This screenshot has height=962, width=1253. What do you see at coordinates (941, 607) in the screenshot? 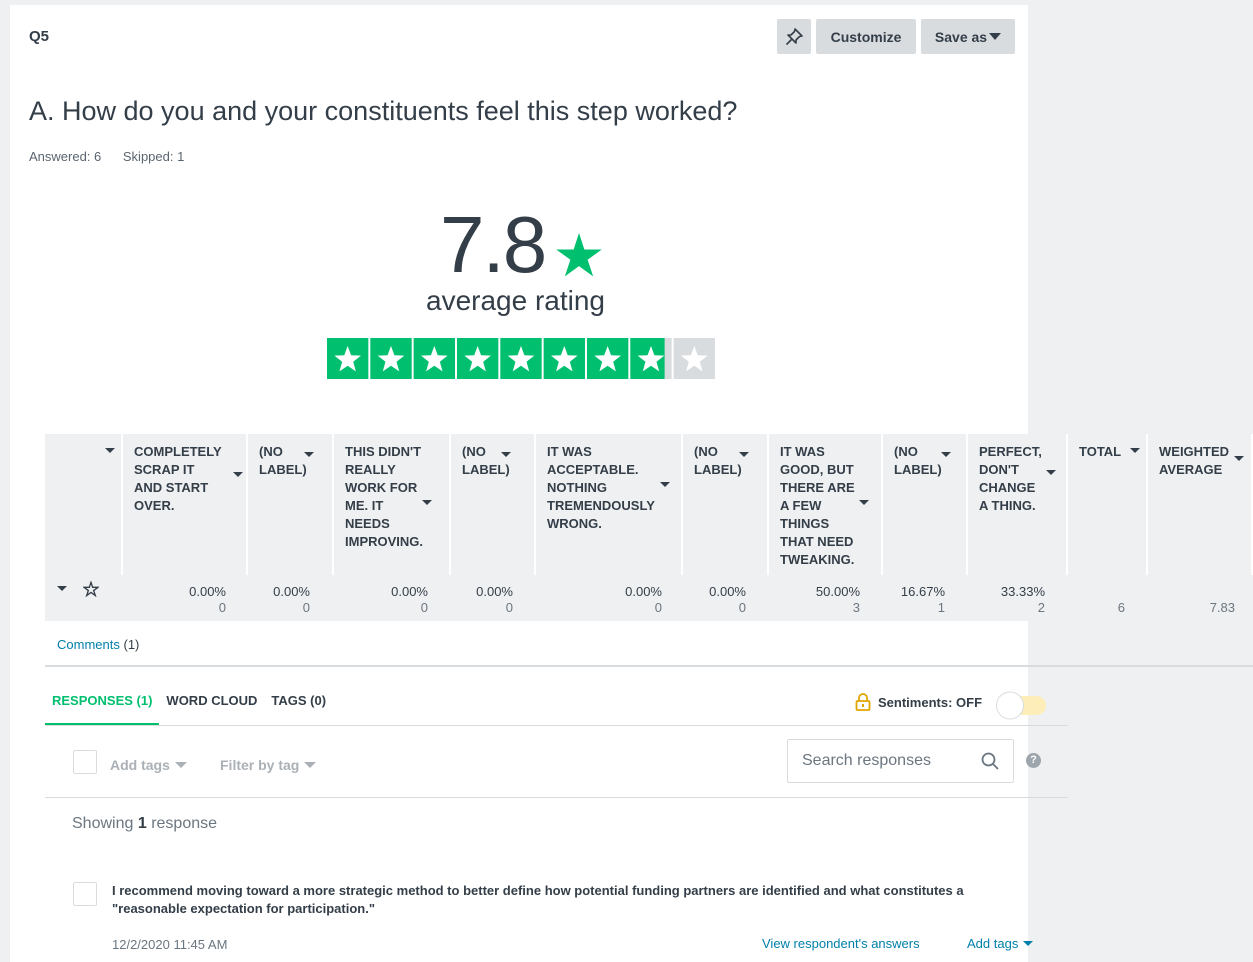
I see `cell-count: 1` at bounding box center [941, 607].